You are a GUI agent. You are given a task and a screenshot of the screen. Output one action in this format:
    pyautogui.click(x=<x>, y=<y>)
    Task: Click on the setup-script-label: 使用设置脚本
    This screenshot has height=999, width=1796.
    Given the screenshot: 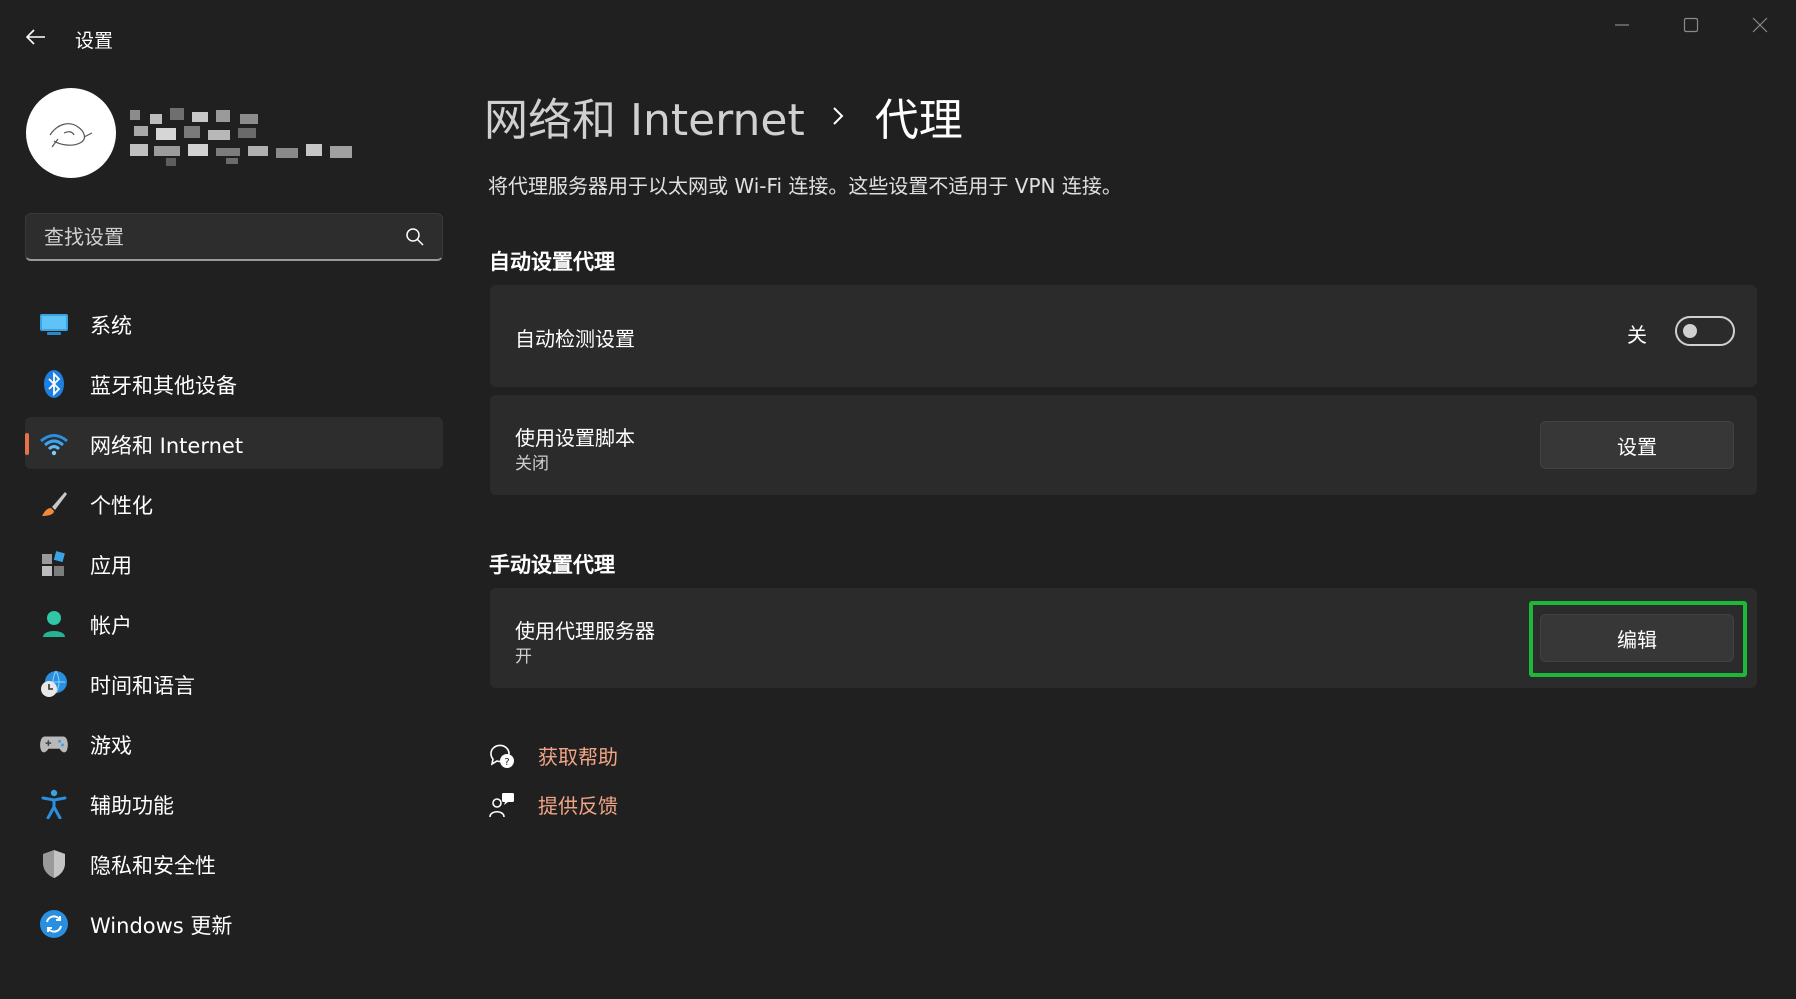 What is the action you would take?
    pyautogui.click(x=575, y=438)
    